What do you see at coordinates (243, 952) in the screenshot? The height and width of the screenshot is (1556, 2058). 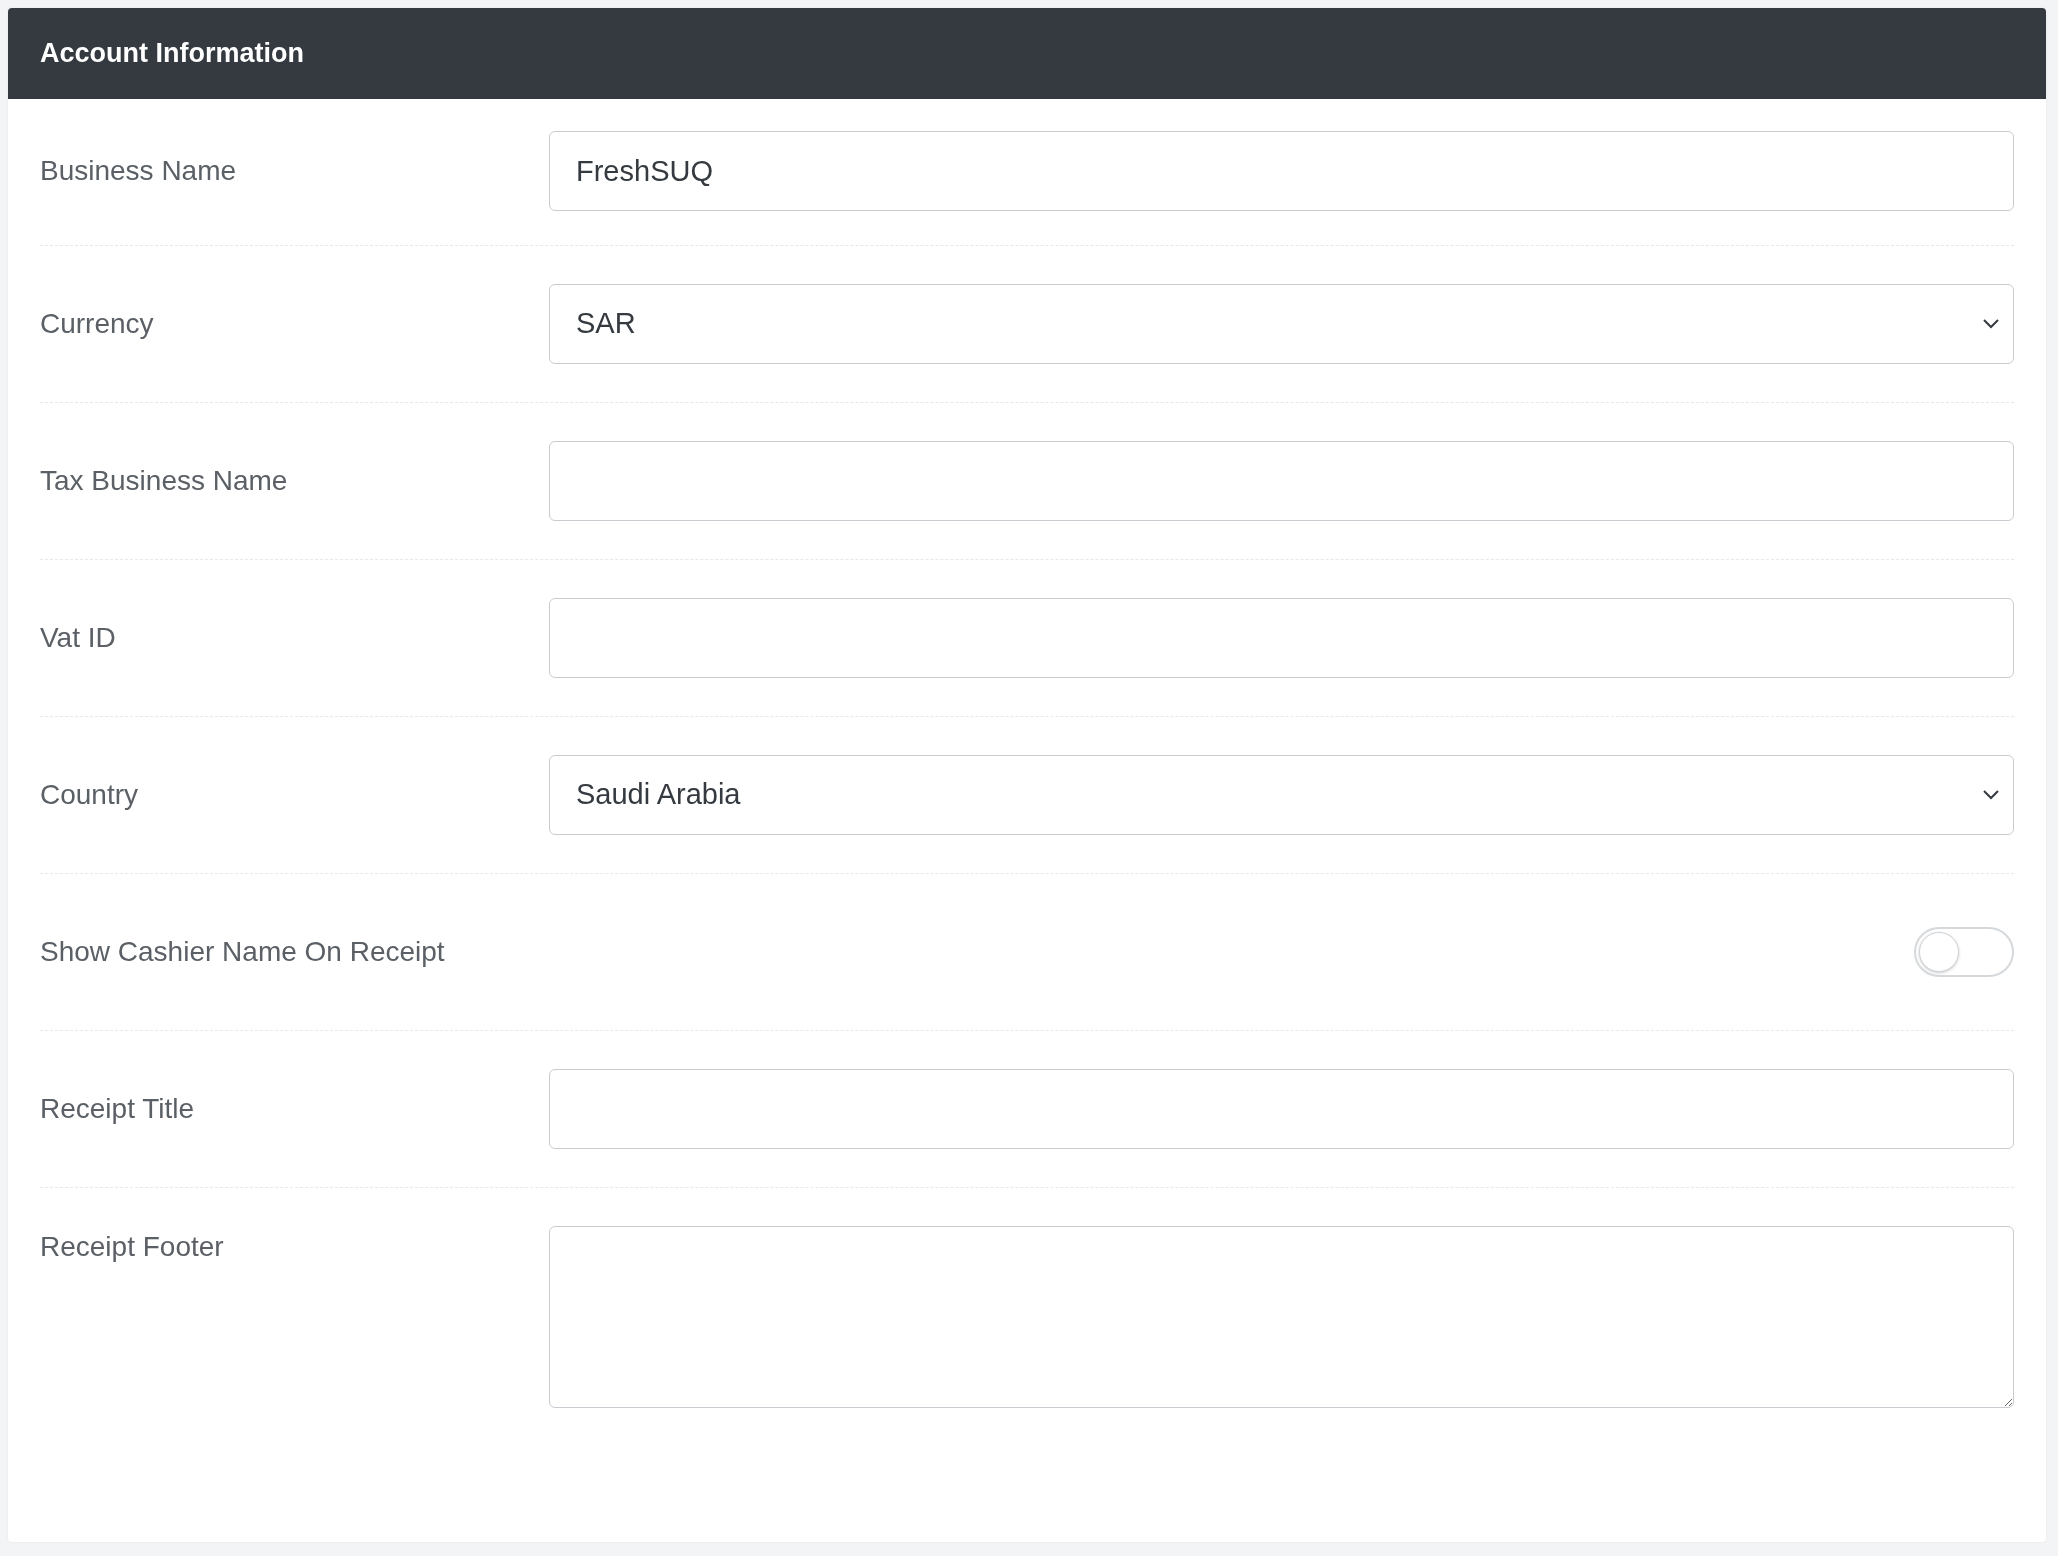 I see `field-label: Show Cashier Name On Receipt` at bounding box center [243, 952].